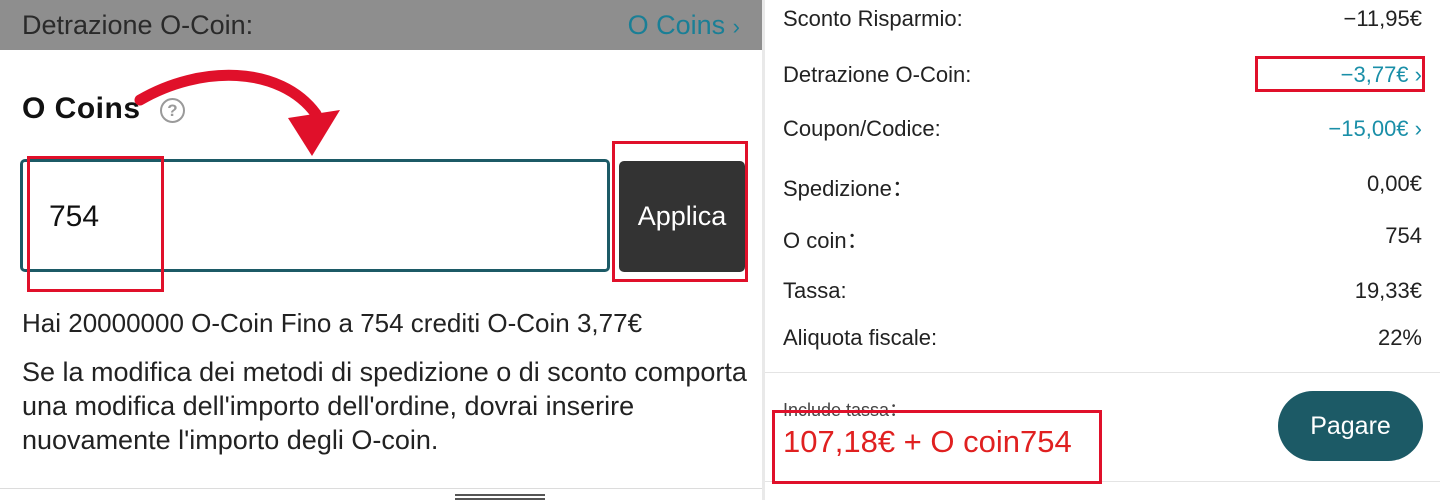 This screenshot has height=500, width=1440. What do you see at coordinates (862, 128) in the screenshot?
I see `summary-row-label: Coupon/Codice:` at bounding box center [862, 128].